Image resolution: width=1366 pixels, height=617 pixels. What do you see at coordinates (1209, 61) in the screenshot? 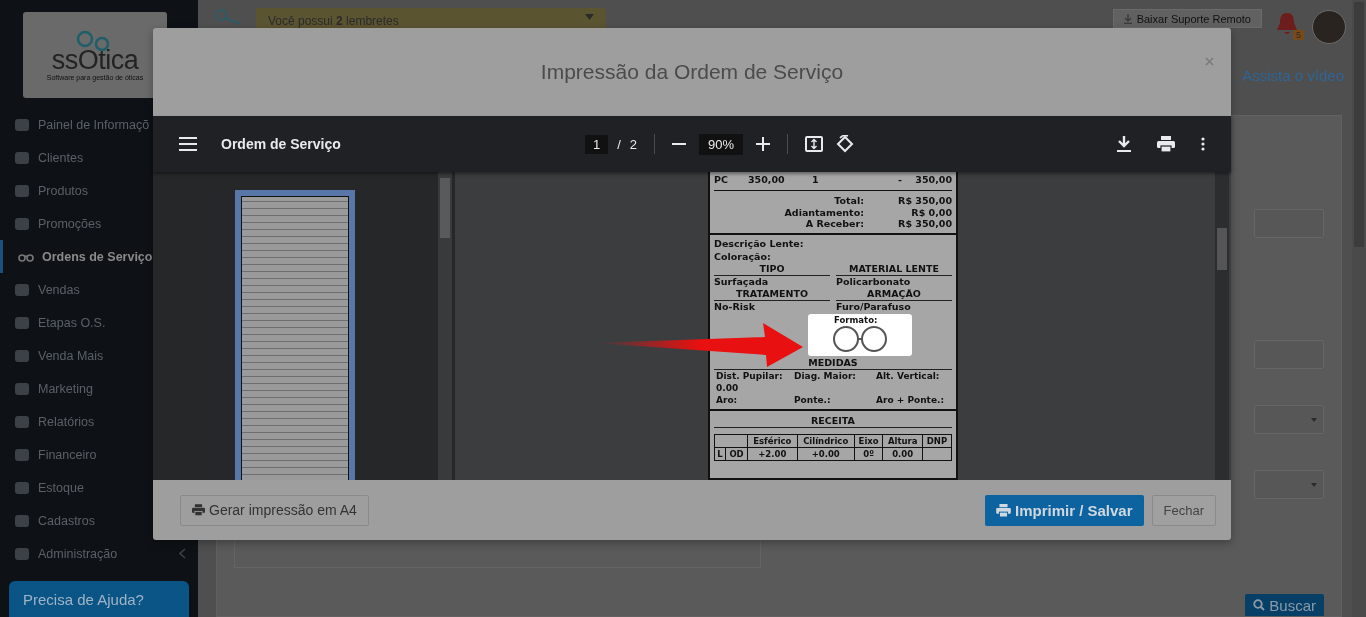
I see `close-icon` at bounding box center [1209, 61].